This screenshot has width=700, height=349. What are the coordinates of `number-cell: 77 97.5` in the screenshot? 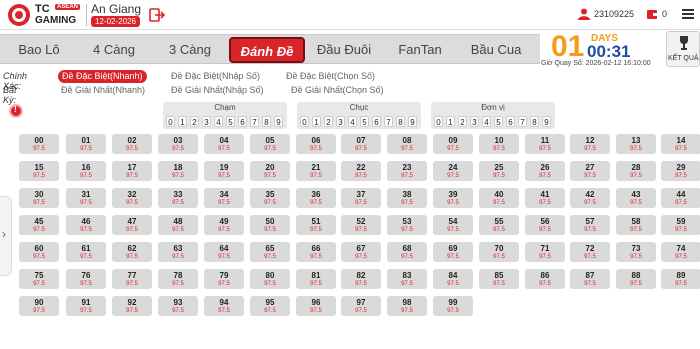 It's located at (132, 279).